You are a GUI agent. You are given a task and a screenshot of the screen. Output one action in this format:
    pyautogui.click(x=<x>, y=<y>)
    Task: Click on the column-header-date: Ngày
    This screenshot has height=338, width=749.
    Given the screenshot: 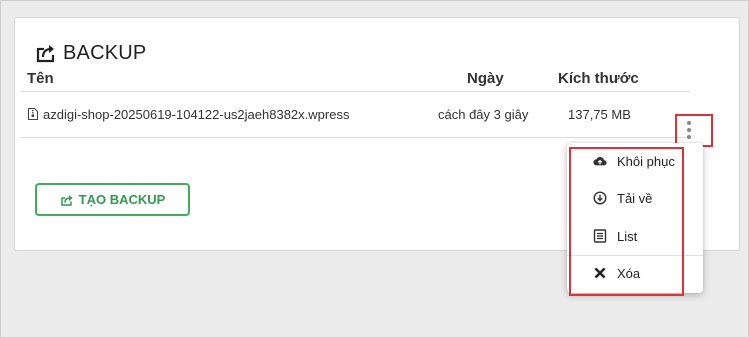 What is the action you would take?
    pyautogui.click(x=485, y=78)
    